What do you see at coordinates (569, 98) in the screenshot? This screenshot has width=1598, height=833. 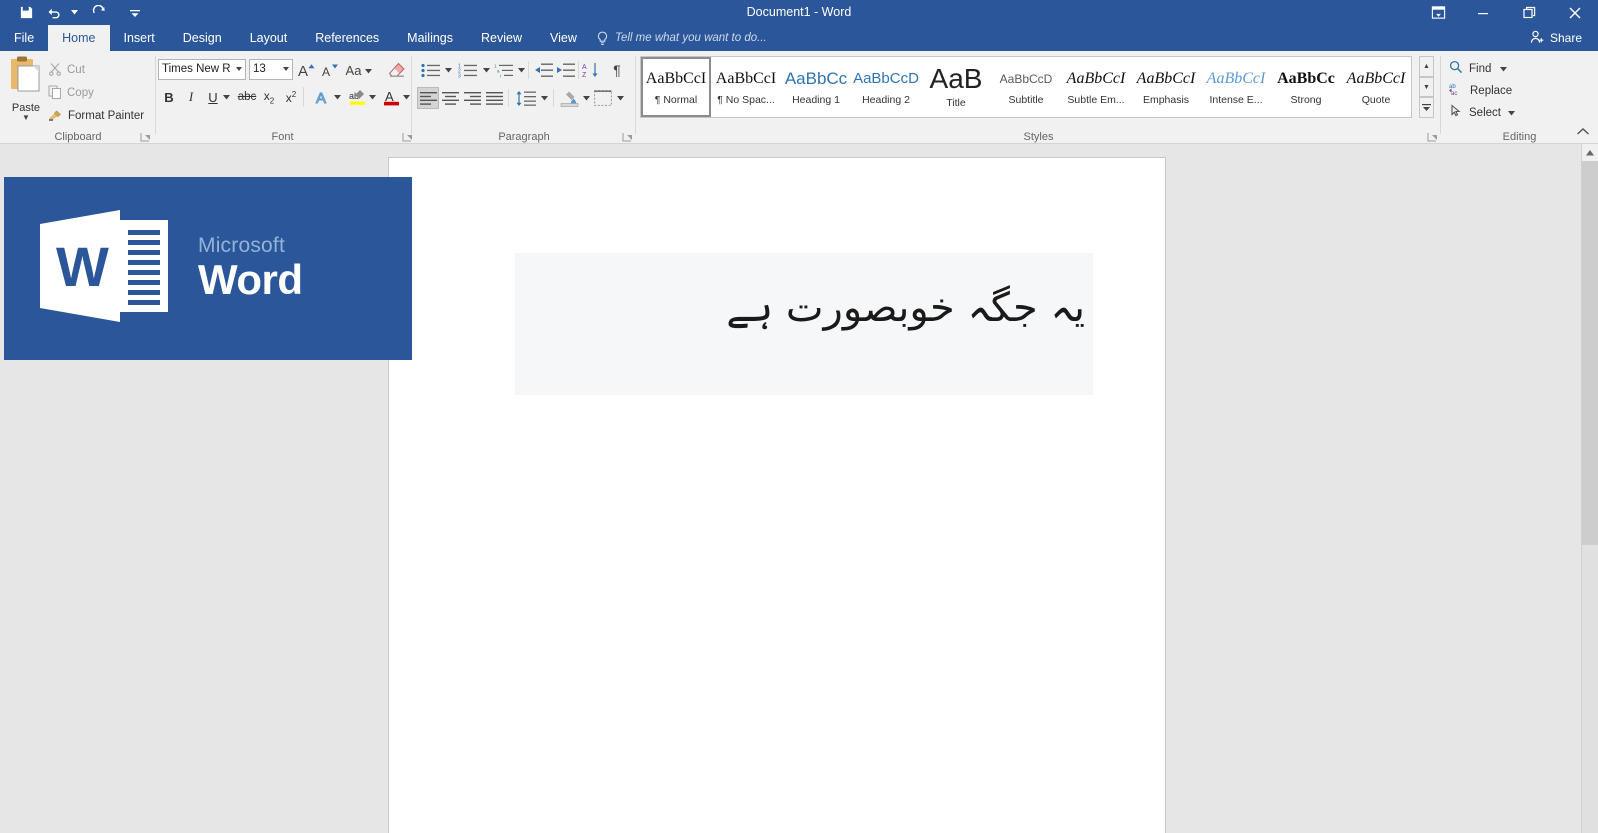 I see `shading-icon` at bounding box center [569, 98].